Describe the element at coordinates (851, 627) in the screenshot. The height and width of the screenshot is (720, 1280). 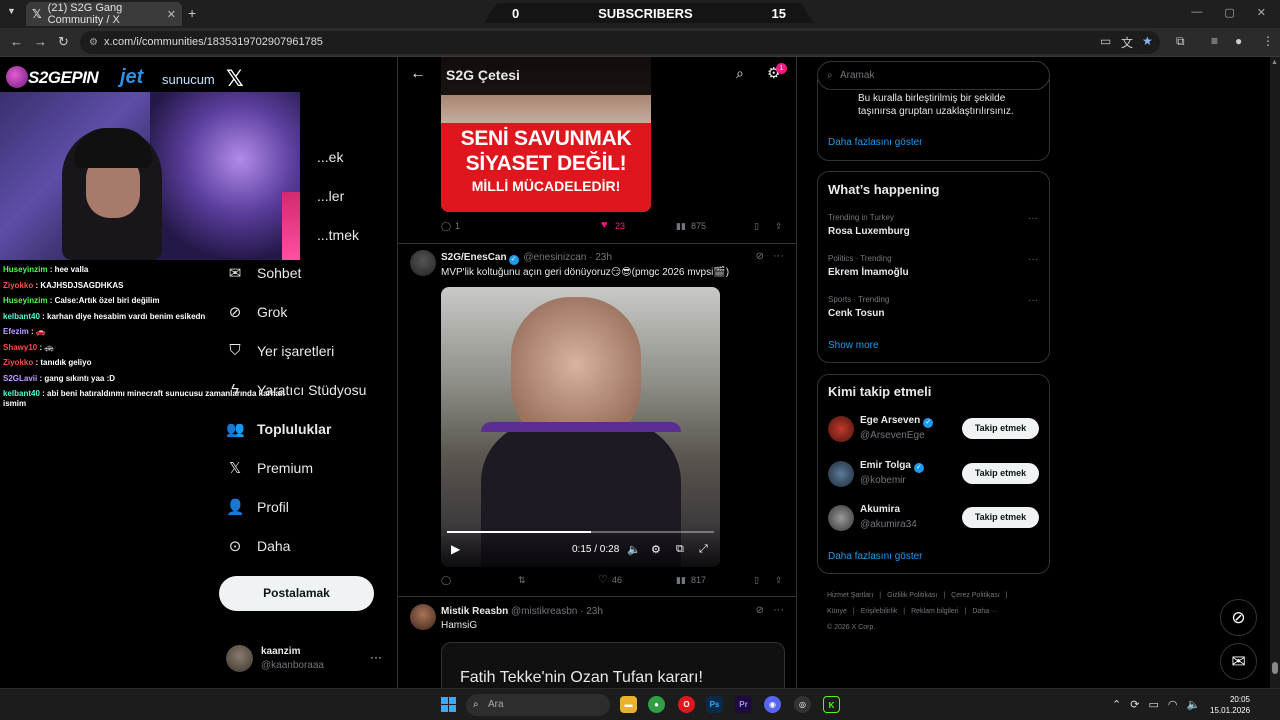
I see `footer-link: © 2026 X Corp.` at that location.